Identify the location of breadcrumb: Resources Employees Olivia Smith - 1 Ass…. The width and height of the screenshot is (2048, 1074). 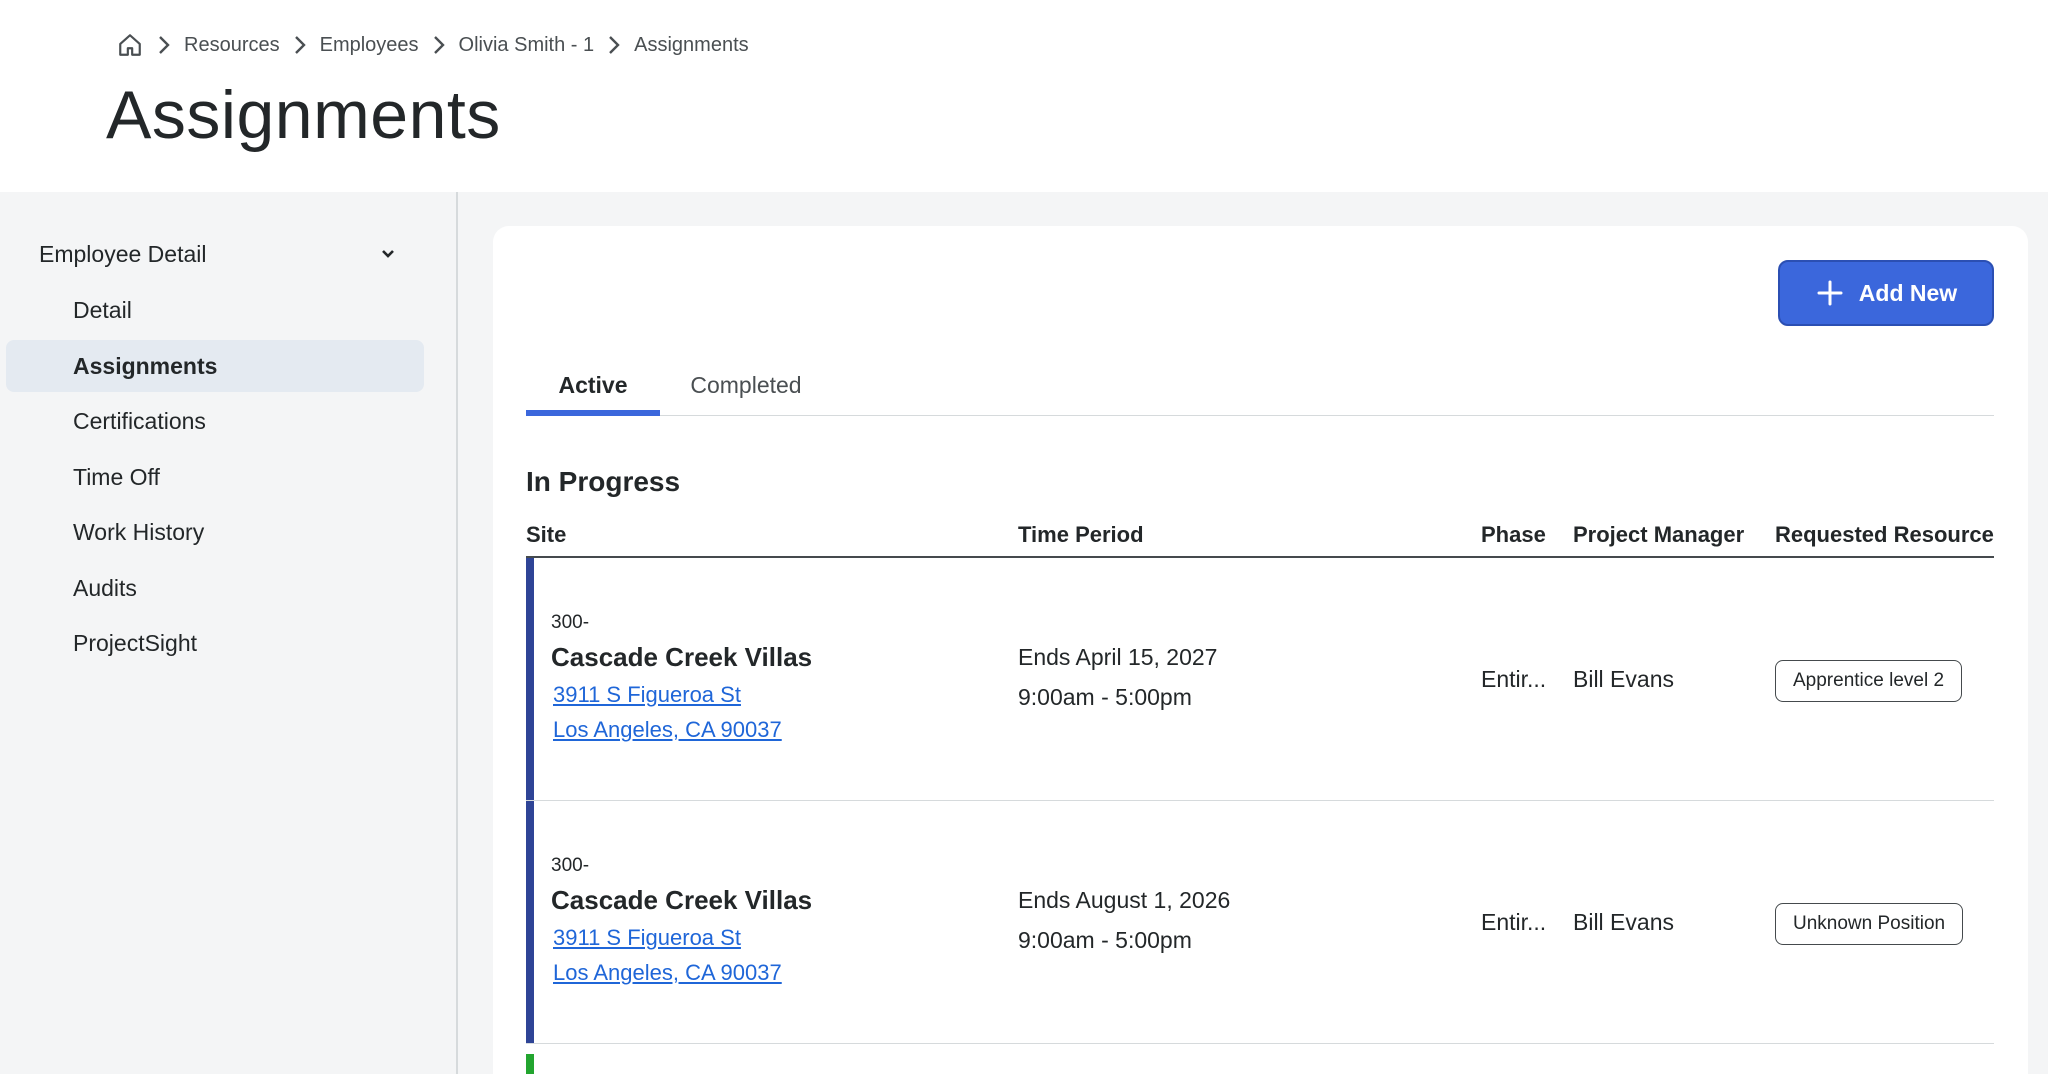
(432, 45).